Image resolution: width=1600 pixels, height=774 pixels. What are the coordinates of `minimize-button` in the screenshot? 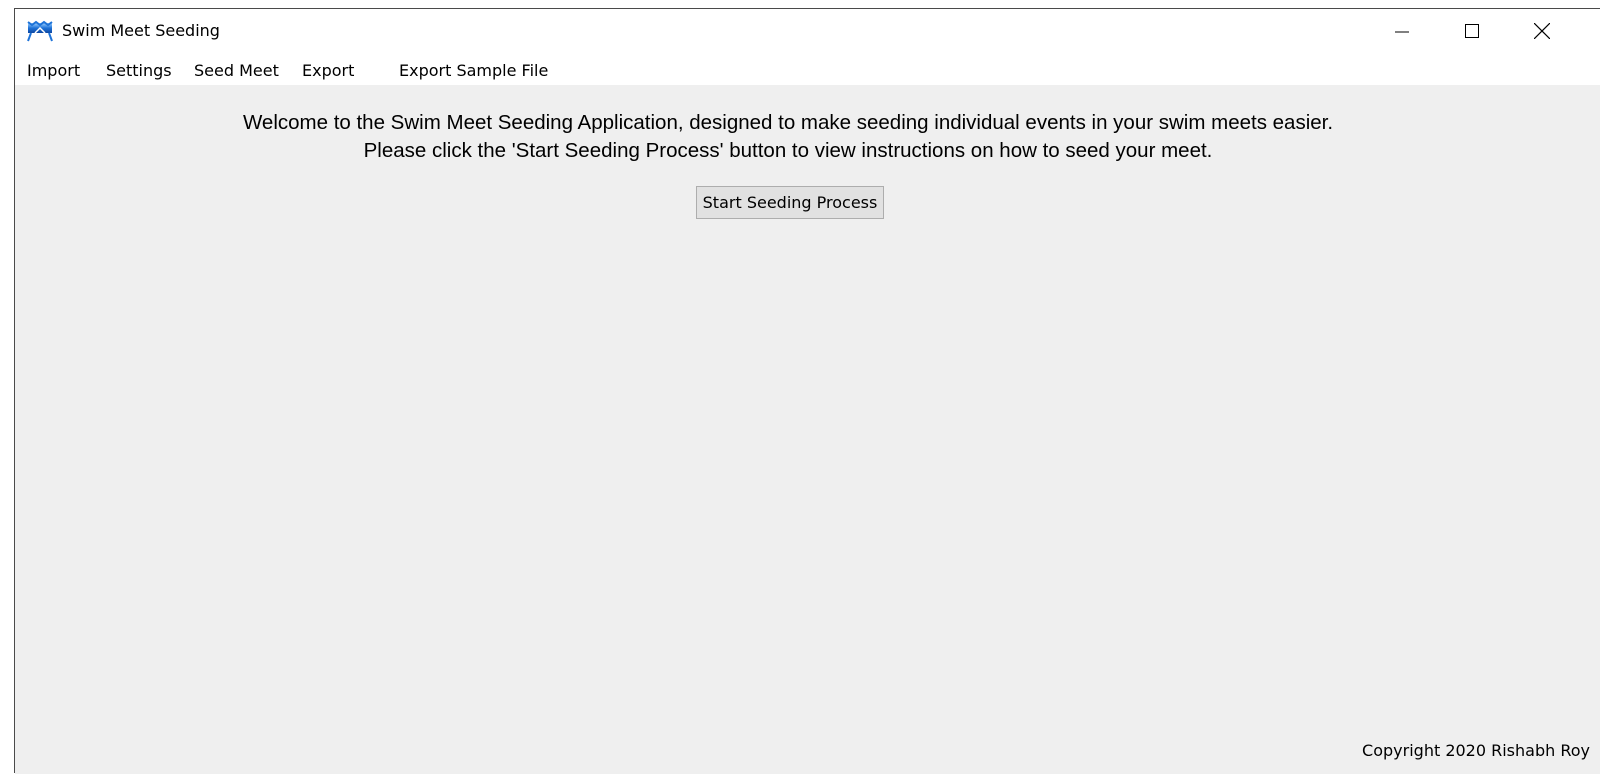 It's located at (1402, 31).